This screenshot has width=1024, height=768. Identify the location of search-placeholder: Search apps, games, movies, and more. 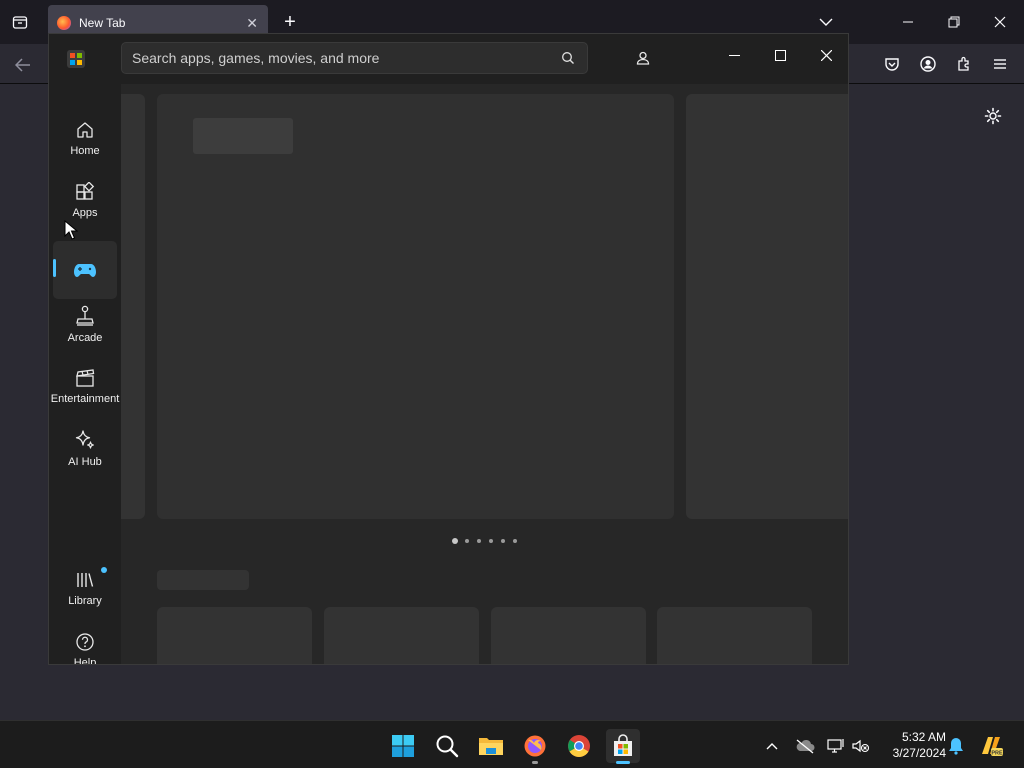
(256, 58).